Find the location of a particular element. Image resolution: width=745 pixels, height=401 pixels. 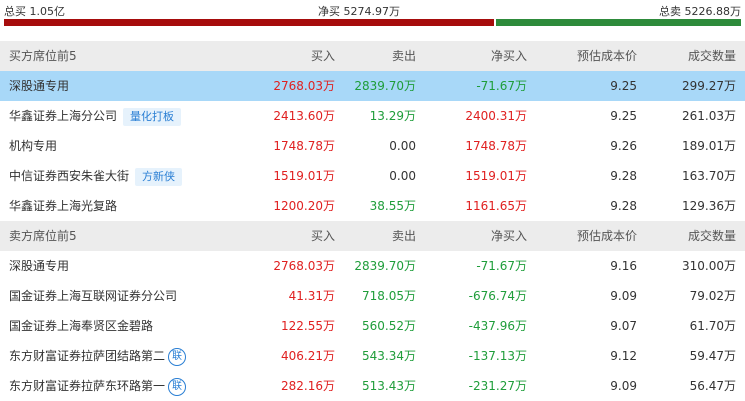

sell-amount-text: 38.55万 is located at coordinates (392, 206).